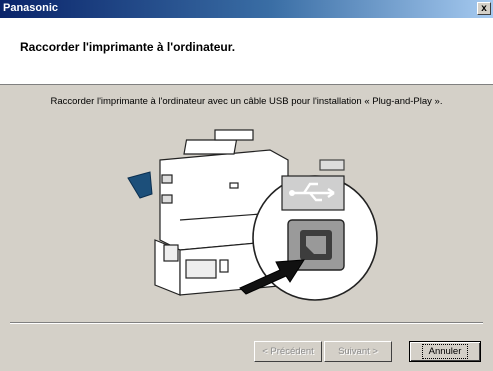 The height and width of the screenshot is (371, 493). I want to click on title-bar: Panasonic x, so click(246, 9).